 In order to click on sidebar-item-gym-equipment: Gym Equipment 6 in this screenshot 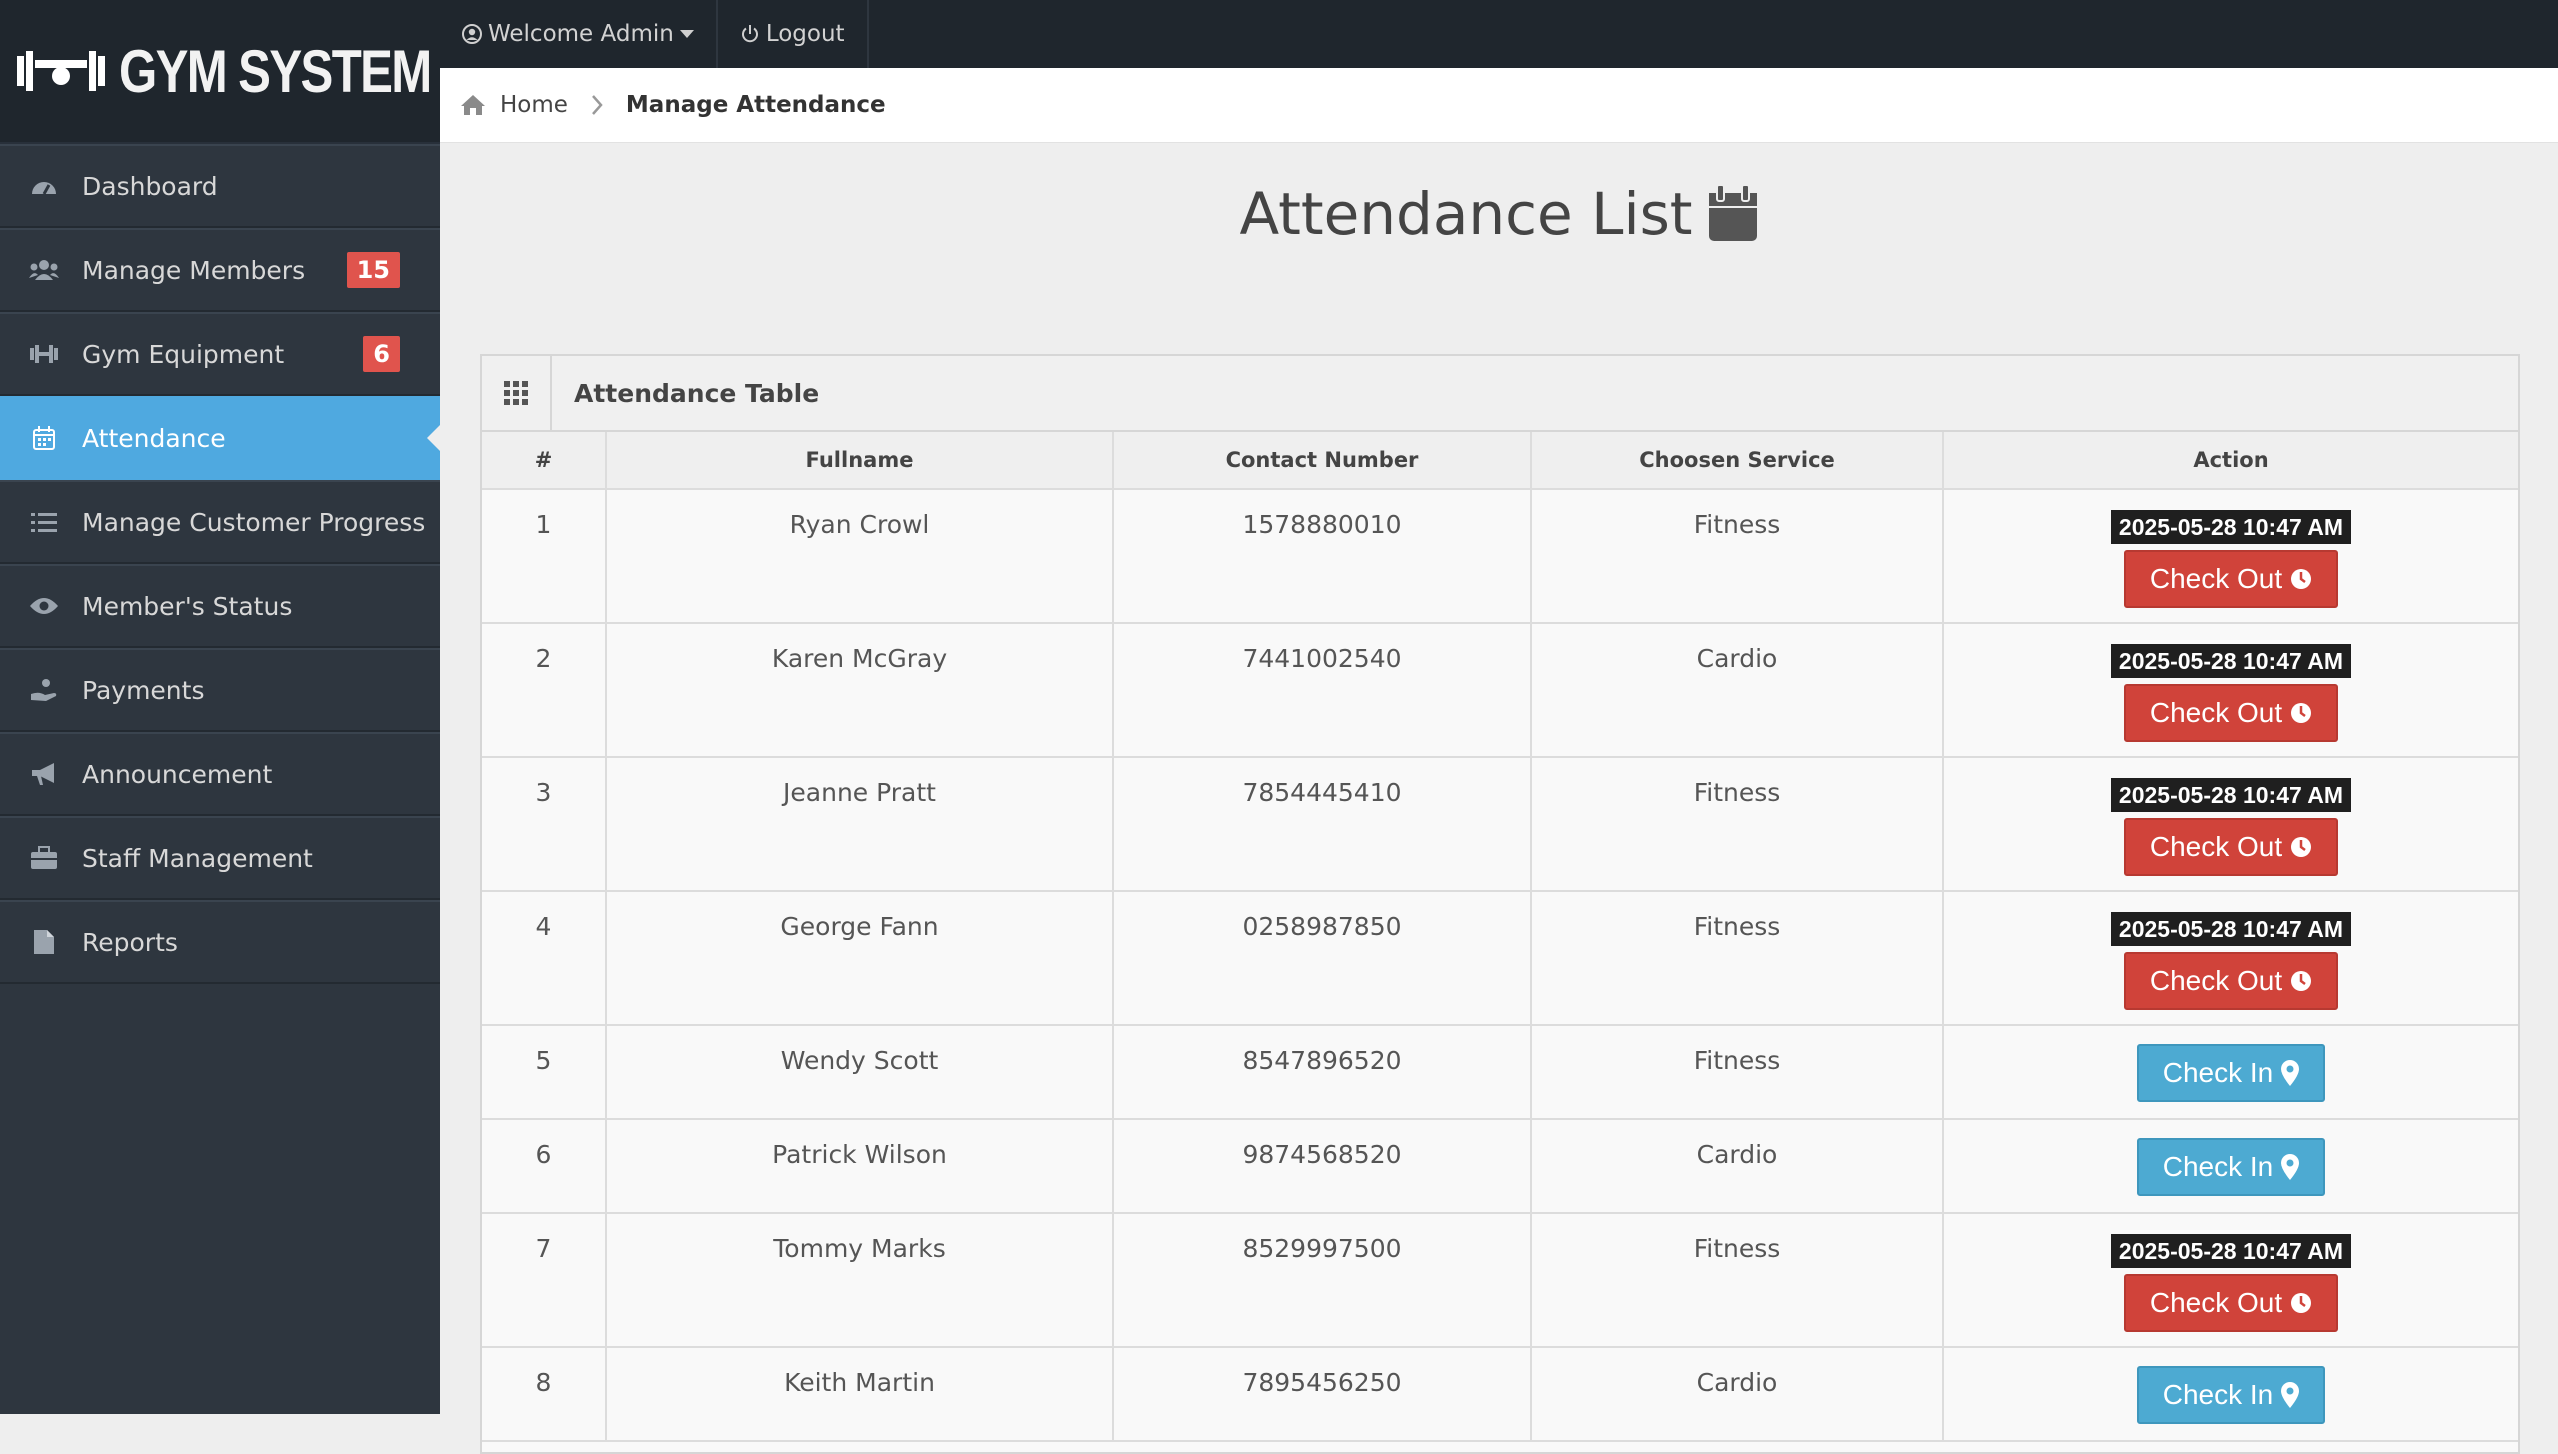, I will do `click(220, 354)`.